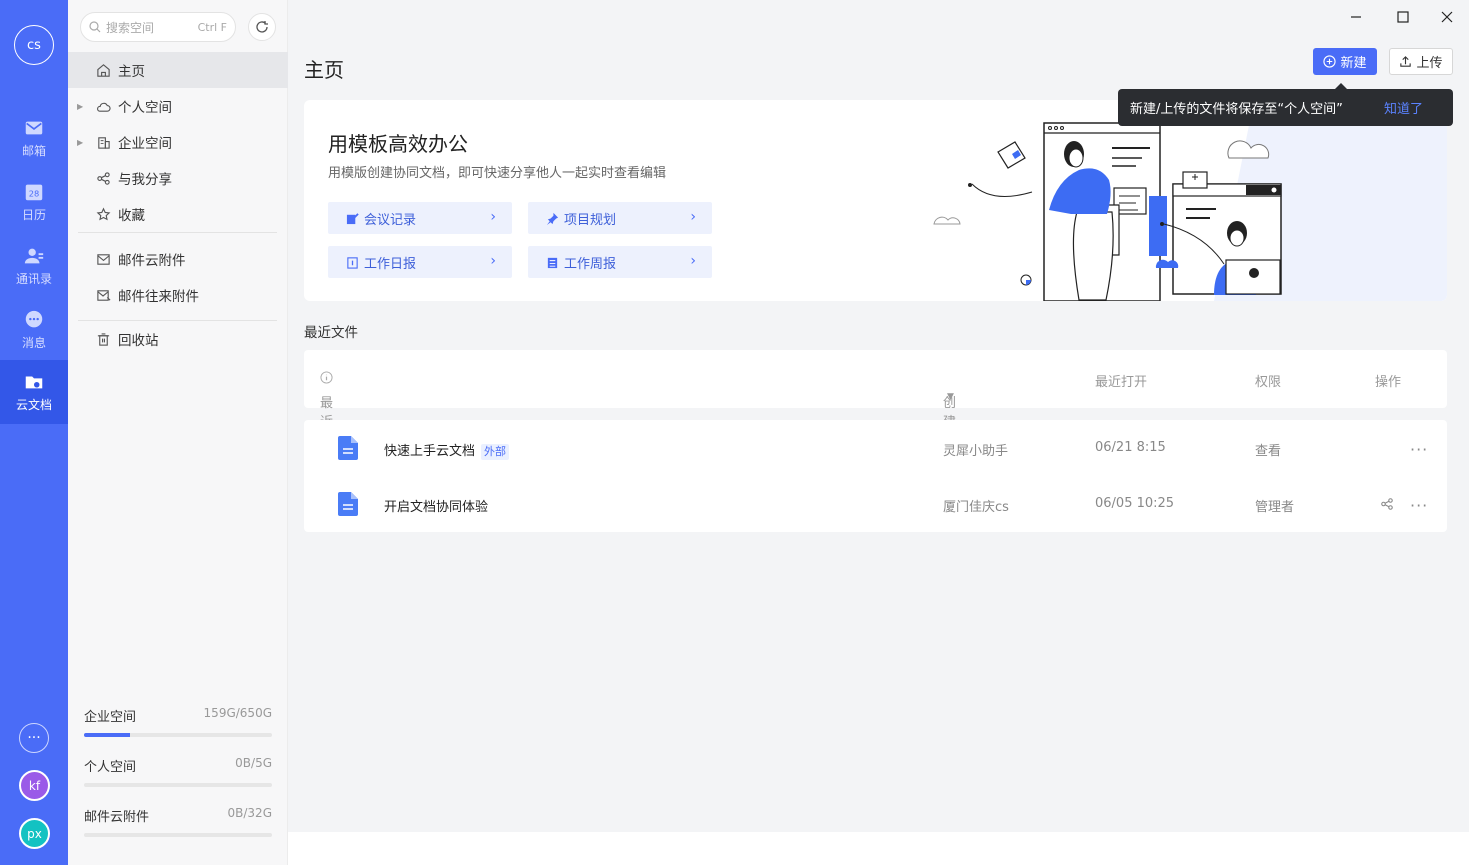 This screenshot has width=1469, height=865. What do you see at coordinates (497, 173) in the screenshot?
I see `banner-subtitle: 用模版创建协同文档，即可快速分享他人一起实时查看编辑` at bounding box center [497, 173].